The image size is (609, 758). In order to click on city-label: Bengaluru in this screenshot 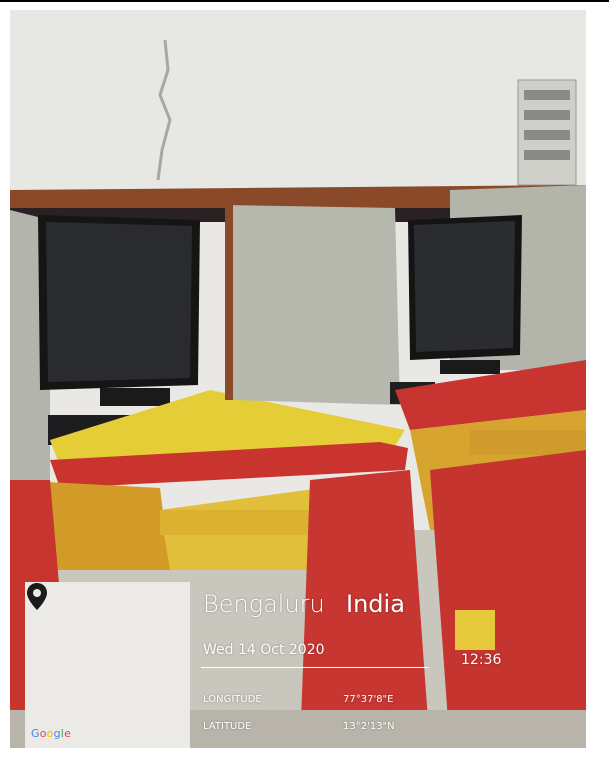, I will do `click(264, 604)`.